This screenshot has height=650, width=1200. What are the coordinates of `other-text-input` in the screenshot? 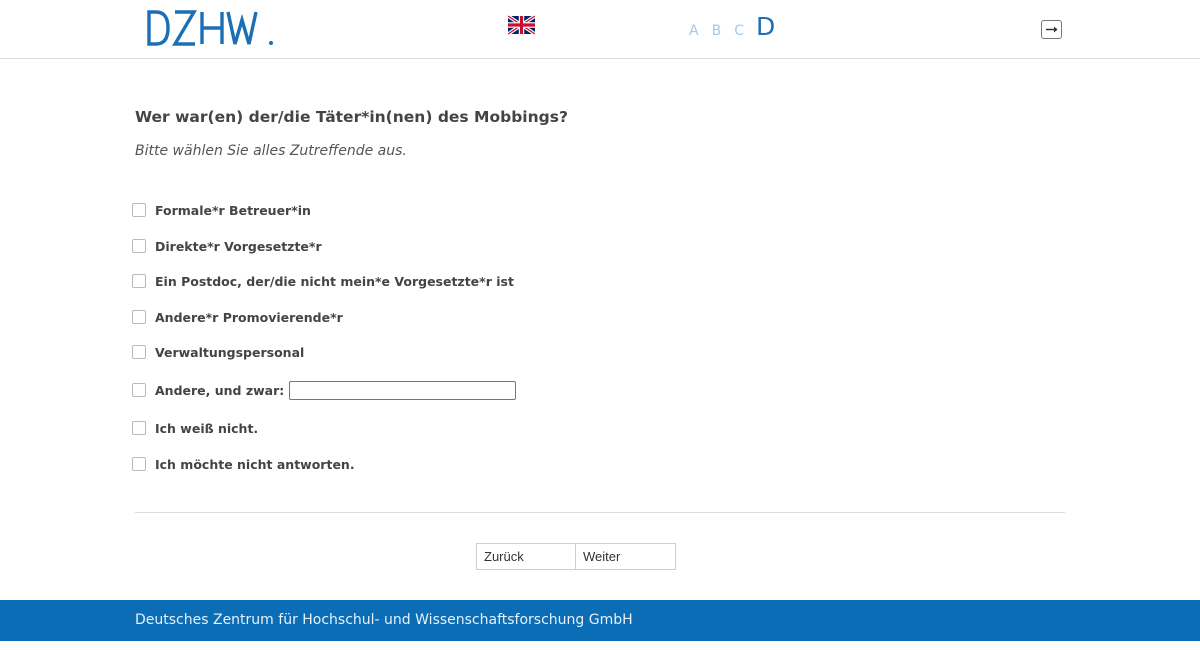 It's located at (403, 390).